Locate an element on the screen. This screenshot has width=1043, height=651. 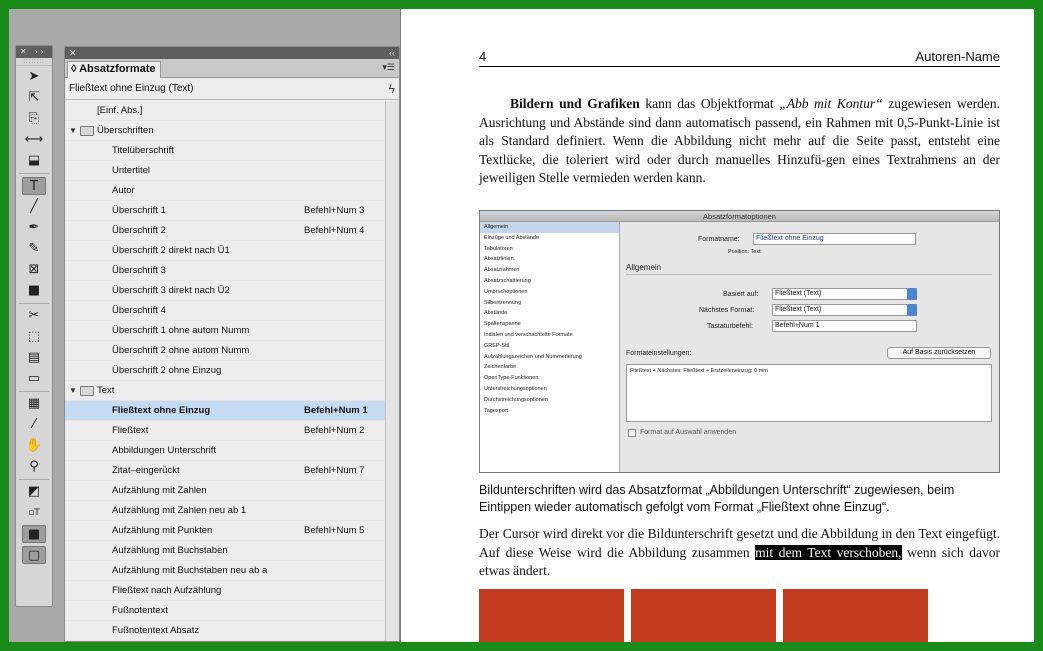
gradient-feather-tool-icon: ▭ is located at coordinates (34, 379).